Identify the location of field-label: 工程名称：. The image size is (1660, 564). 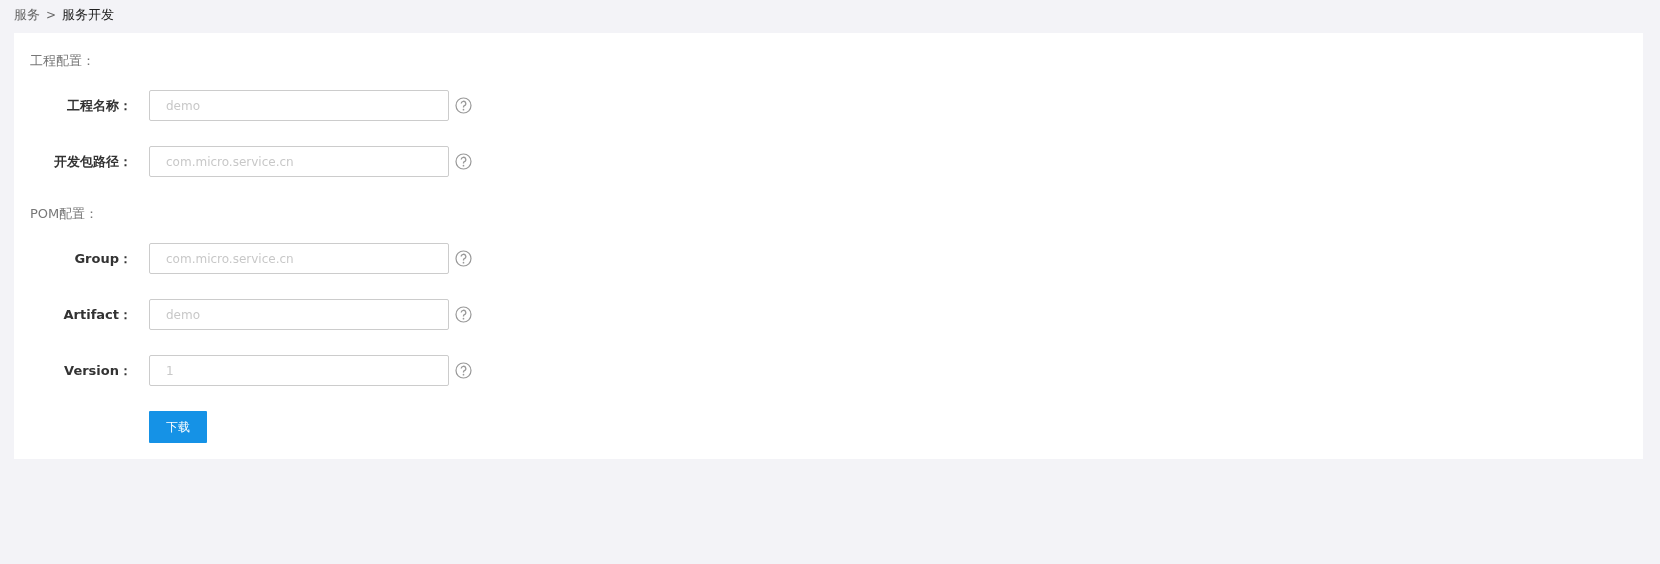
(99, 105).